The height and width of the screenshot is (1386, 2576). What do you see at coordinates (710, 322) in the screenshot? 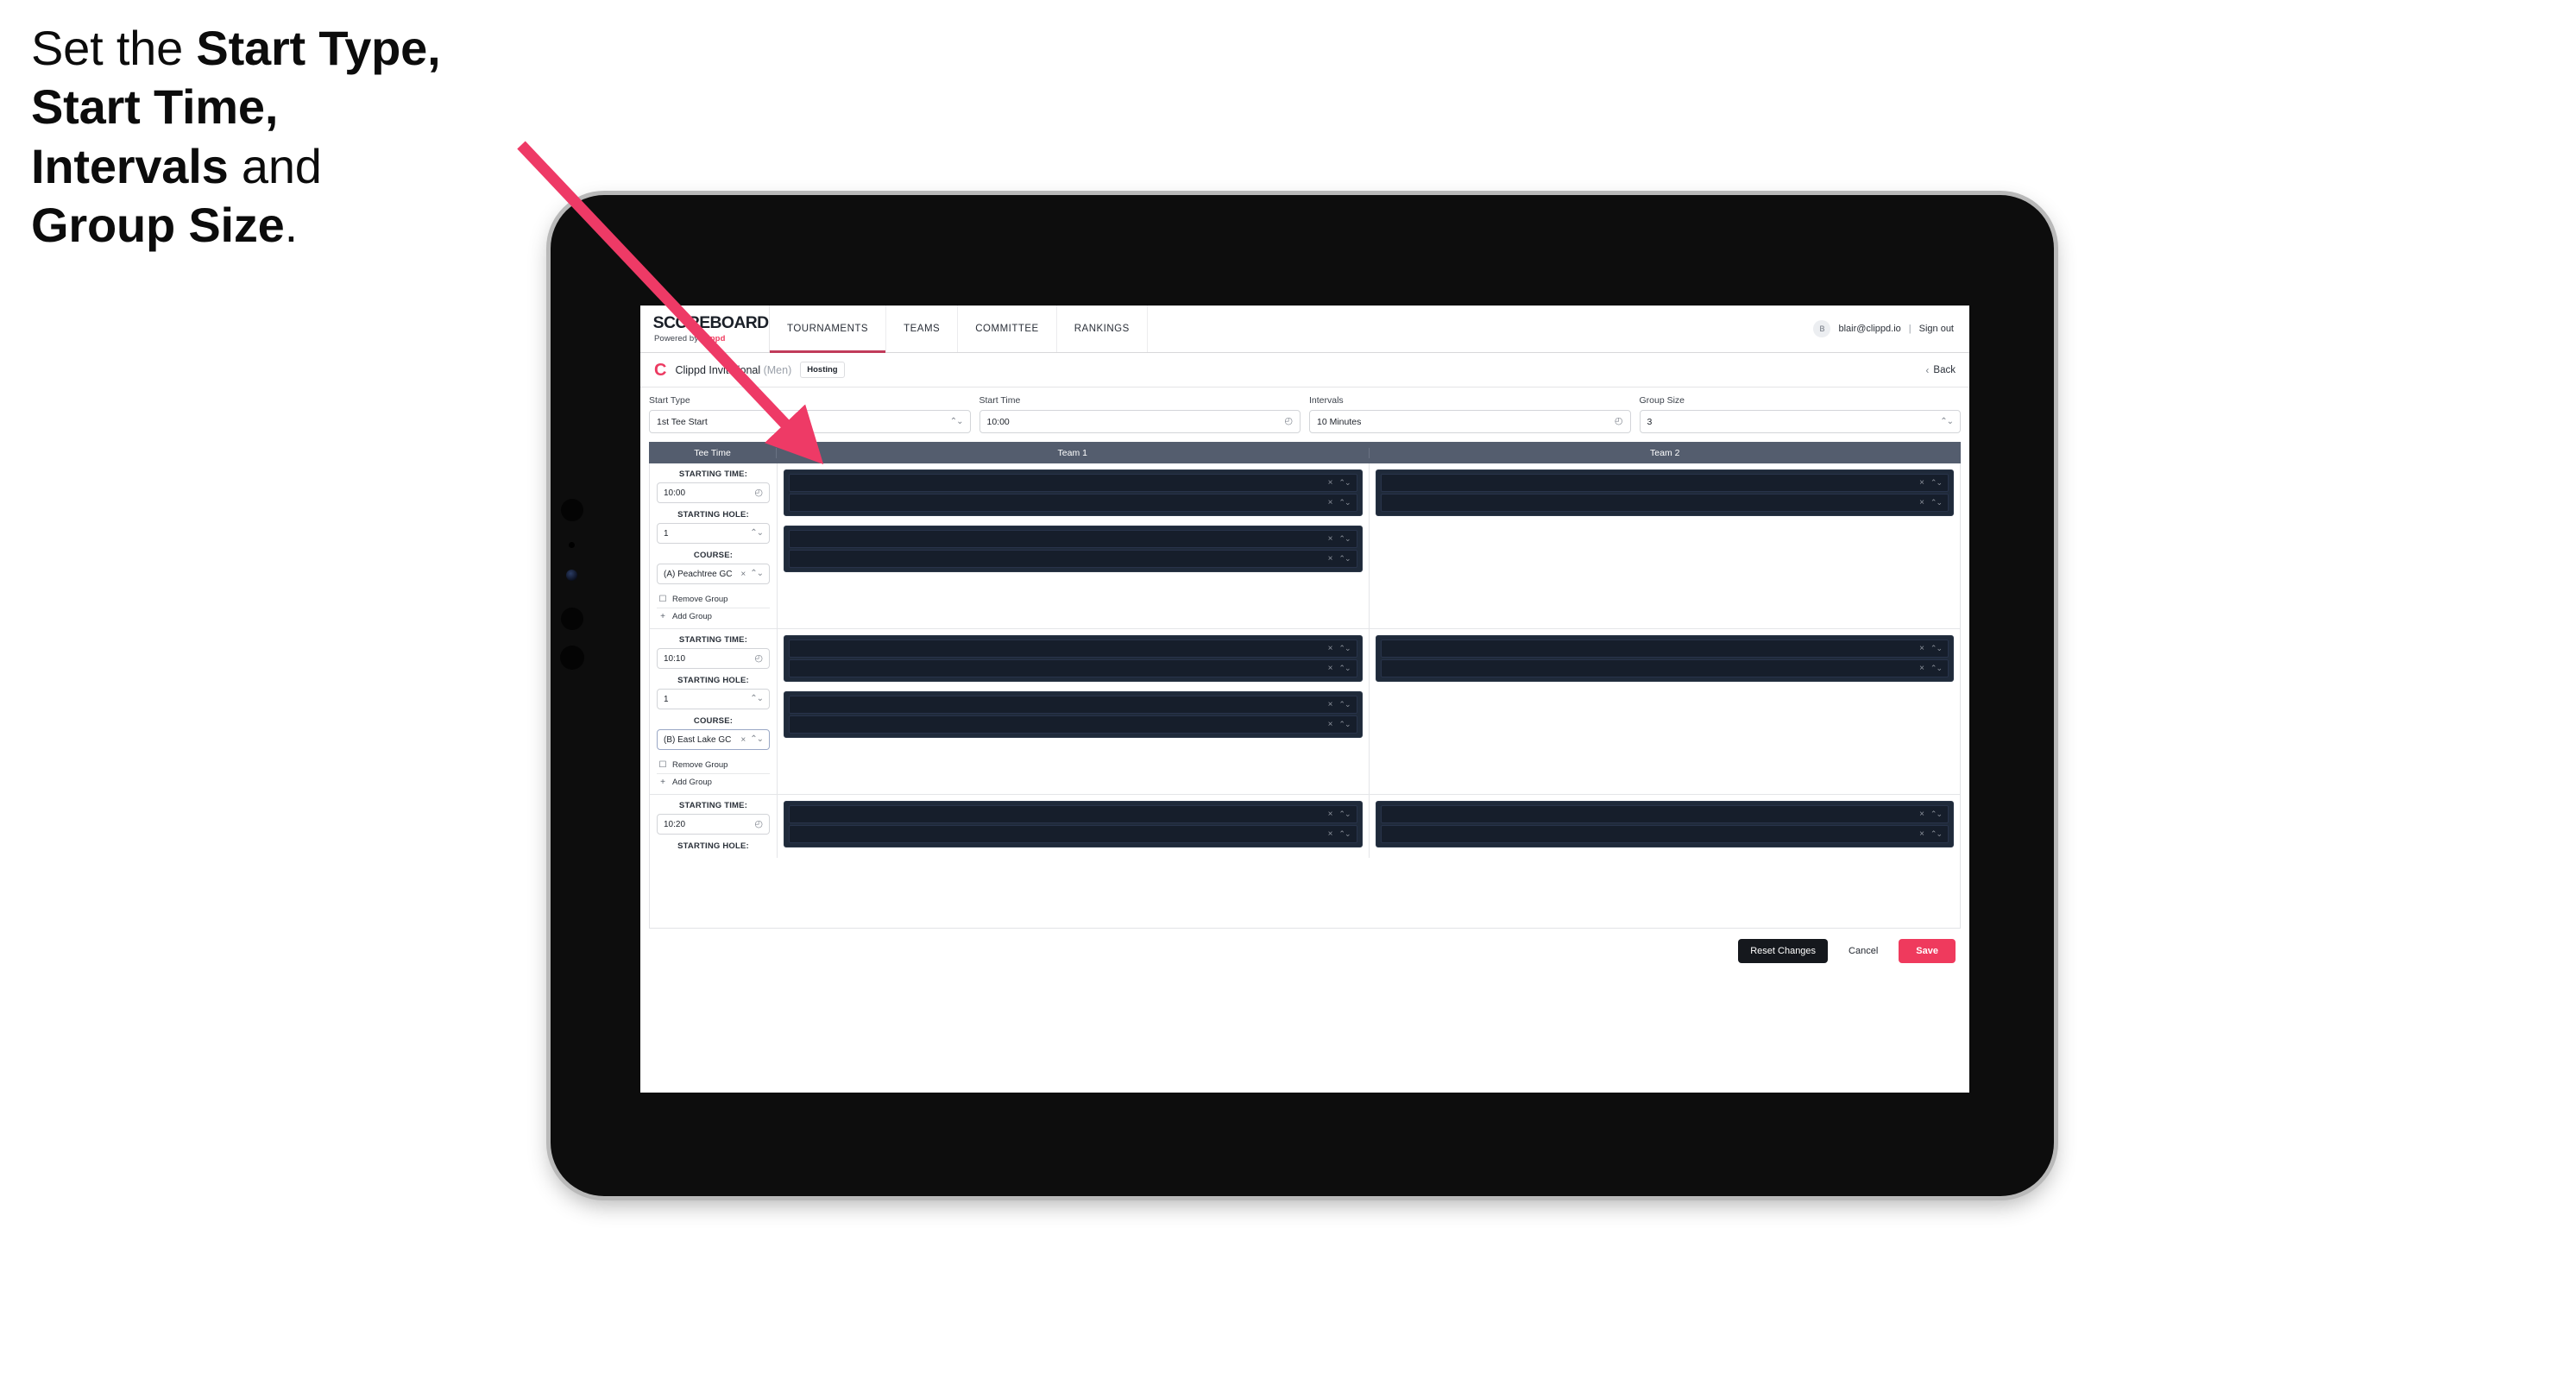
I see `brand-name: SCOREBOARD` at bounding box center [710, 322].